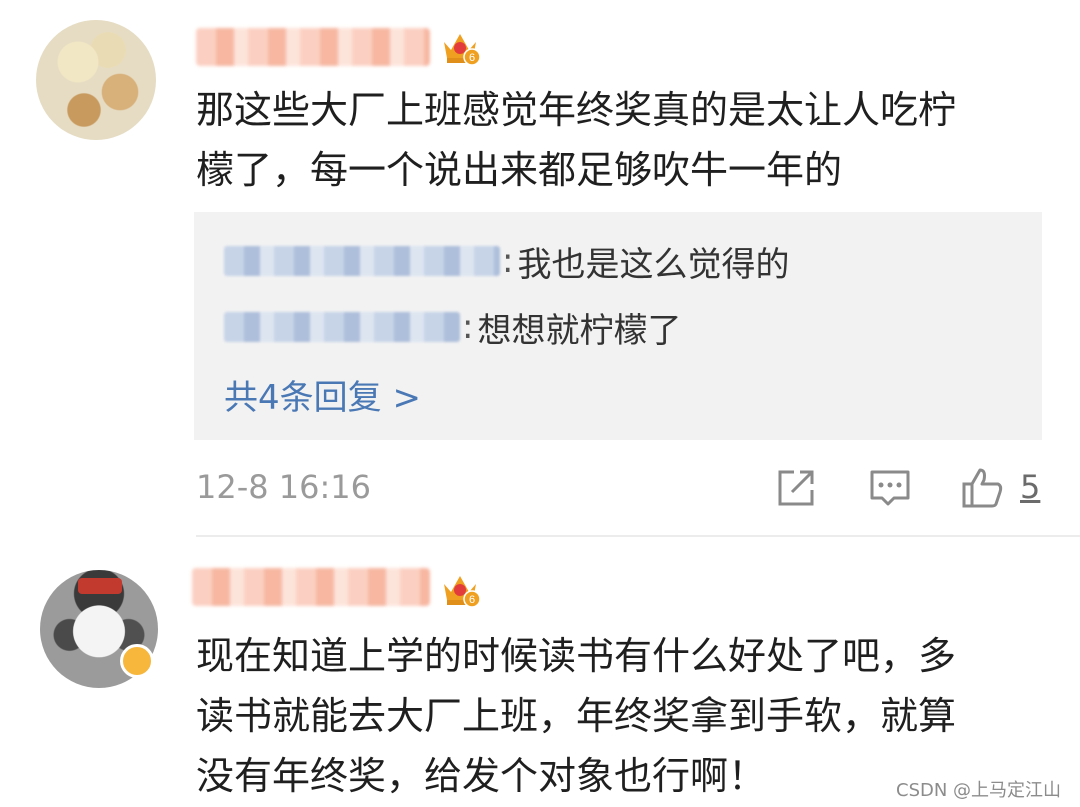 This screenshot has height=807, width=1080. I want to click on comment-line: 那这些大厂上班感觉年终奖真的是太让人吃柠, so click(576, 110).